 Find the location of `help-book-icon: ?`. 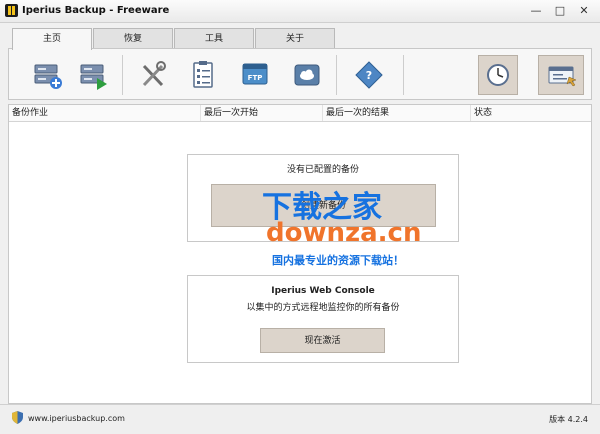

help-book-icon: ? is located at coordinates (369, 75).